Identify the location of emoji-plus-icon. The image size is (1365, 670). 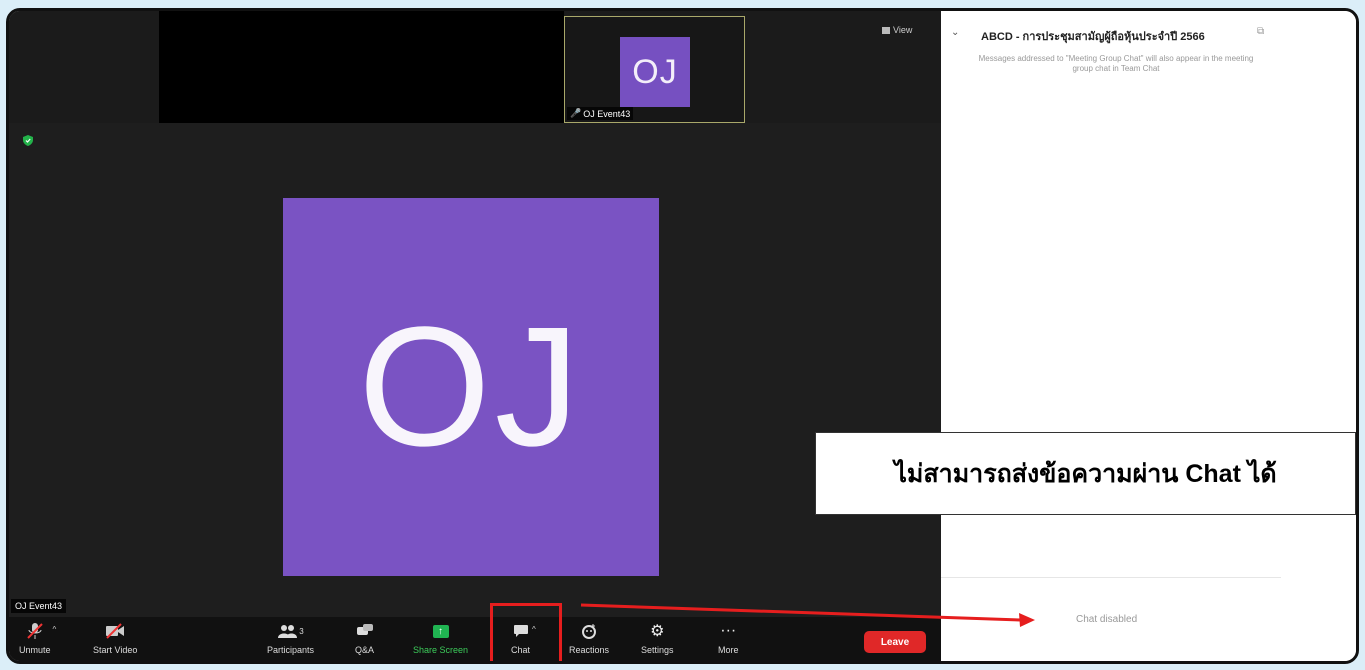
(589, 631).